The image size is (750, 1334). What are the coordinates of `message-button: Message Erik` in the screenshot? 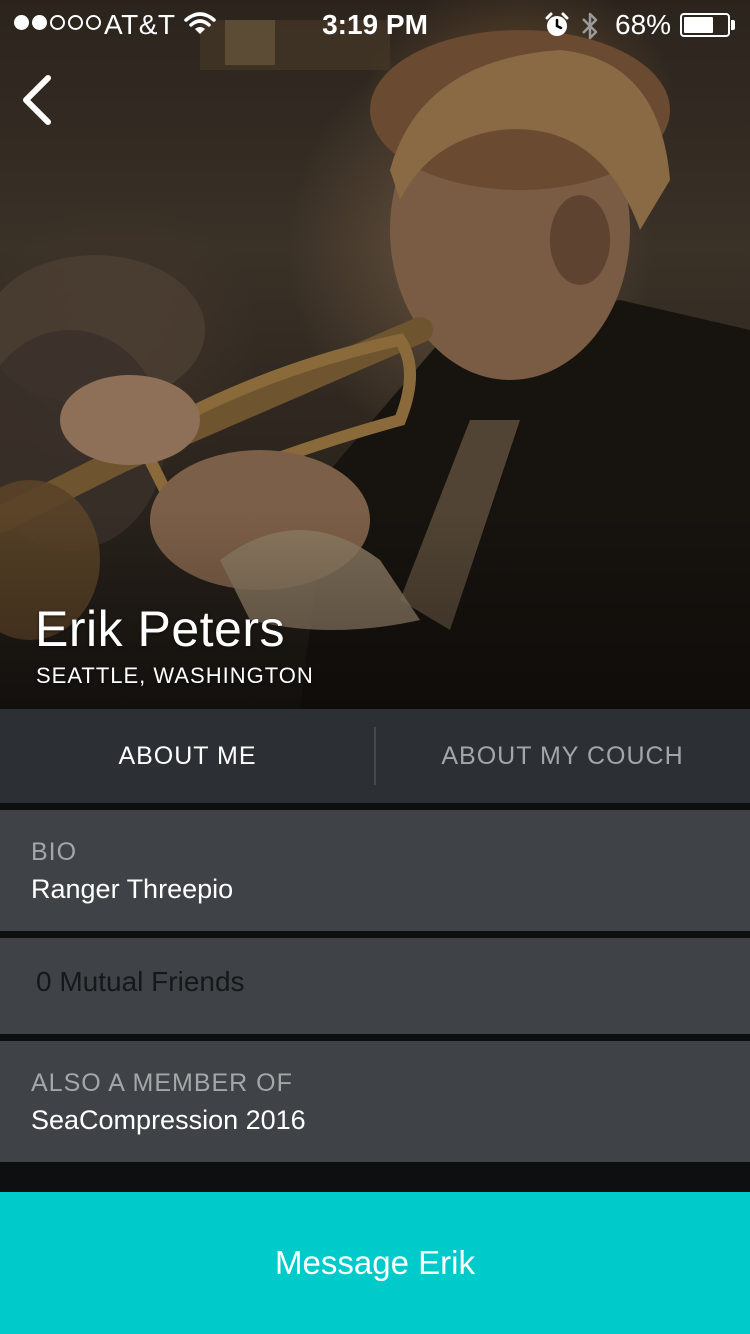 It's located at (375, 1263).